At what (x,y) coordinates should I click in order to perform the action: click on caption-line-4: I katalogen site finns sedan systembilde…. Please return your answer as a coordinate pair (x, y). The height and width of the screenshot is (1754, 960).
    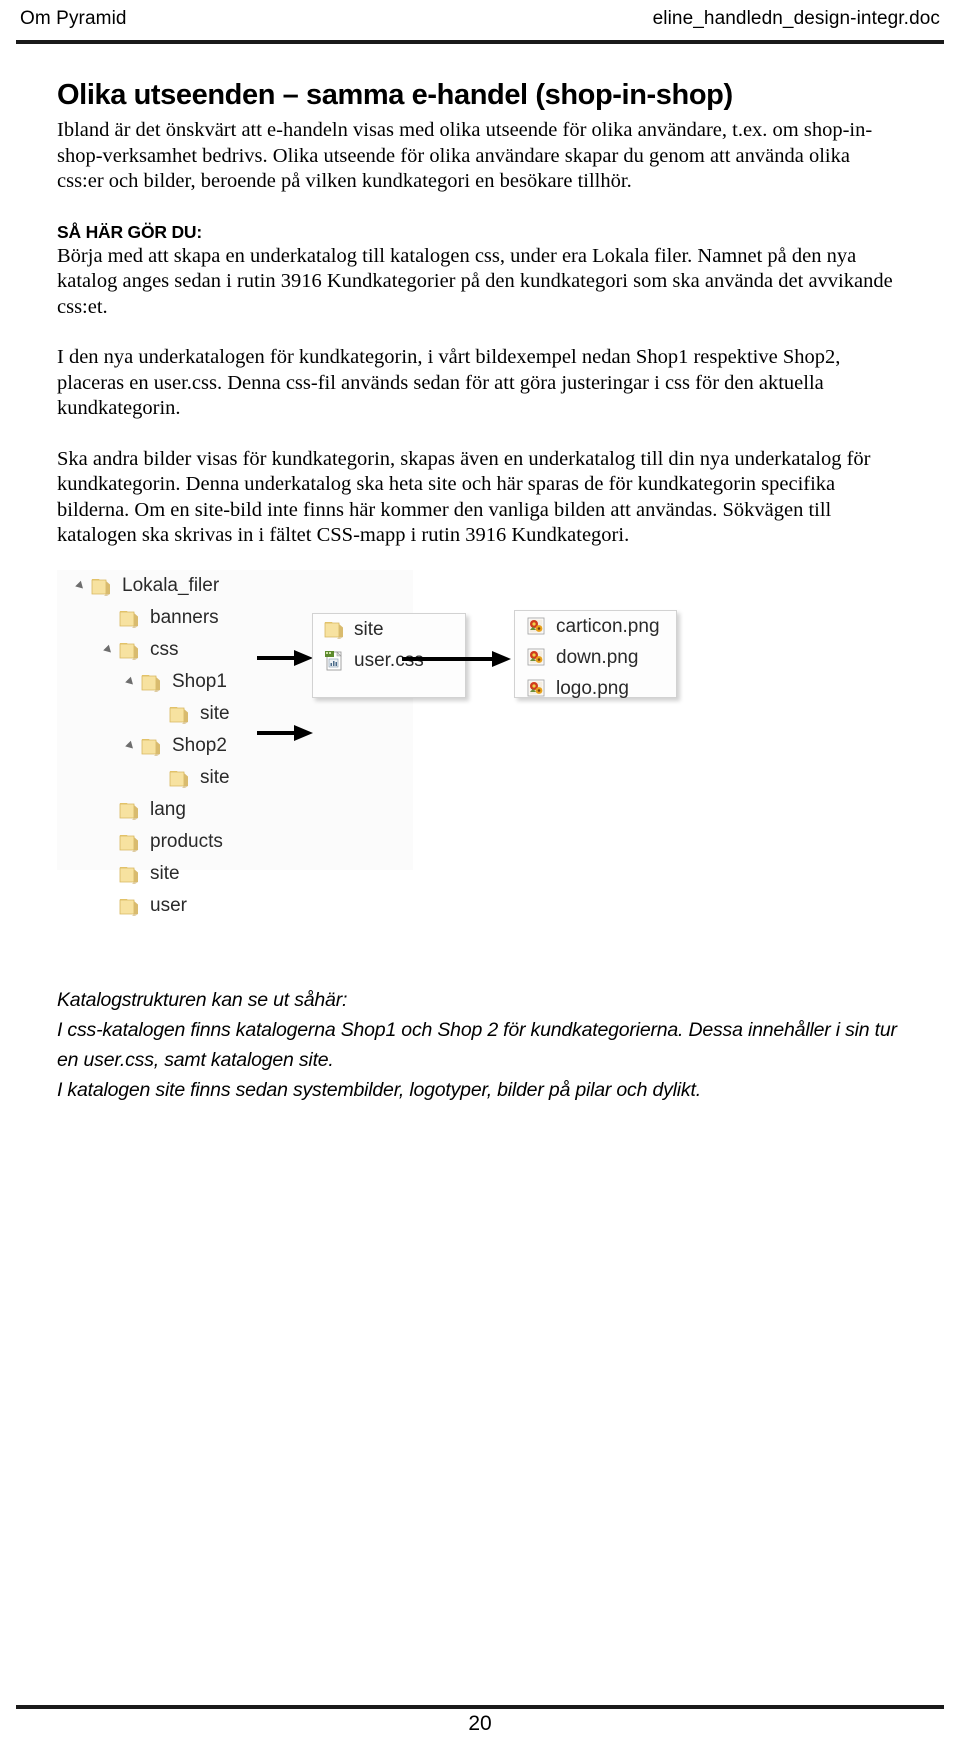
    Looking at the image, I should click on (379, 1090).